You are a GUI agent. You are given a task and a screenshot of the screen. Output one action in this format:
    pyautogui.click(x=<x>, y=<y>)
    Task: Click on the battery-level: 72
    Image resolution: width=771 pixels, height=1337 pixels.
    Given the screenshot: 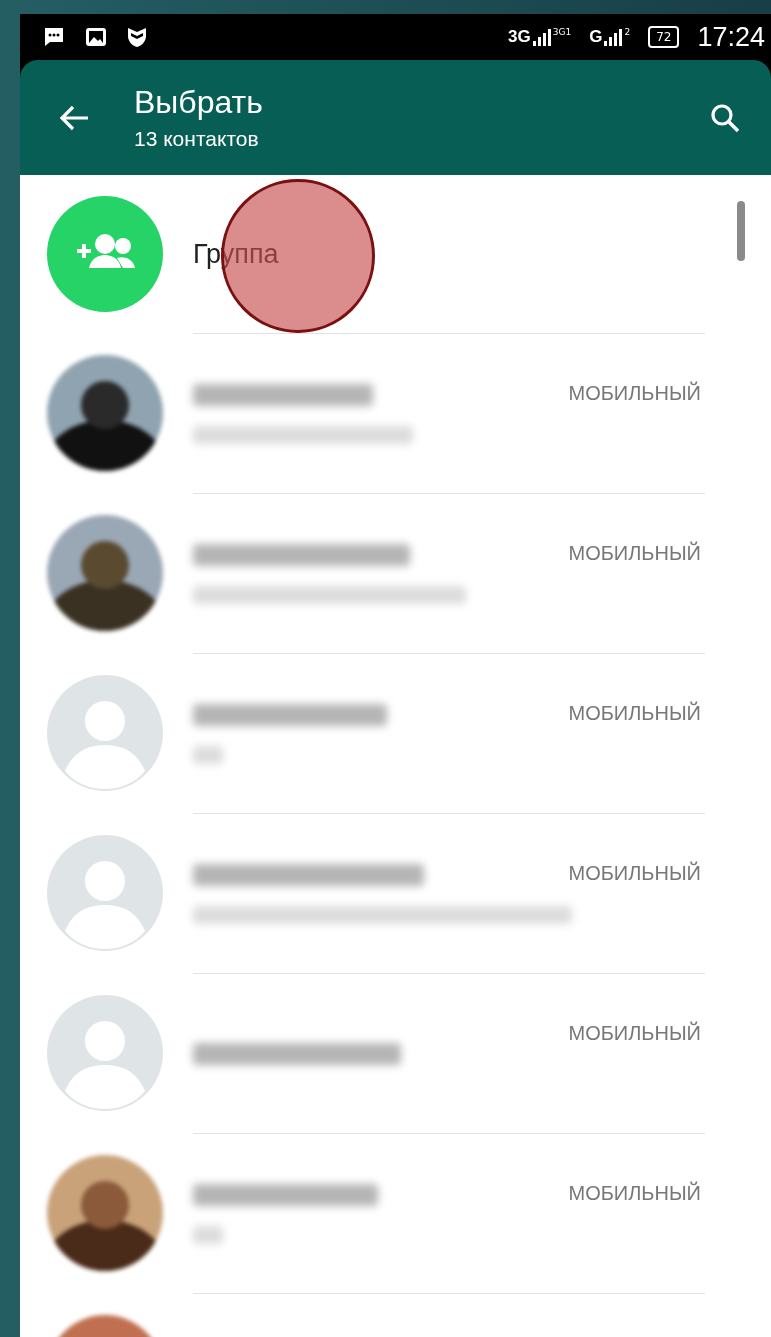 What is the action you would take?
    pyautogui.click(x=664, y=37)
    